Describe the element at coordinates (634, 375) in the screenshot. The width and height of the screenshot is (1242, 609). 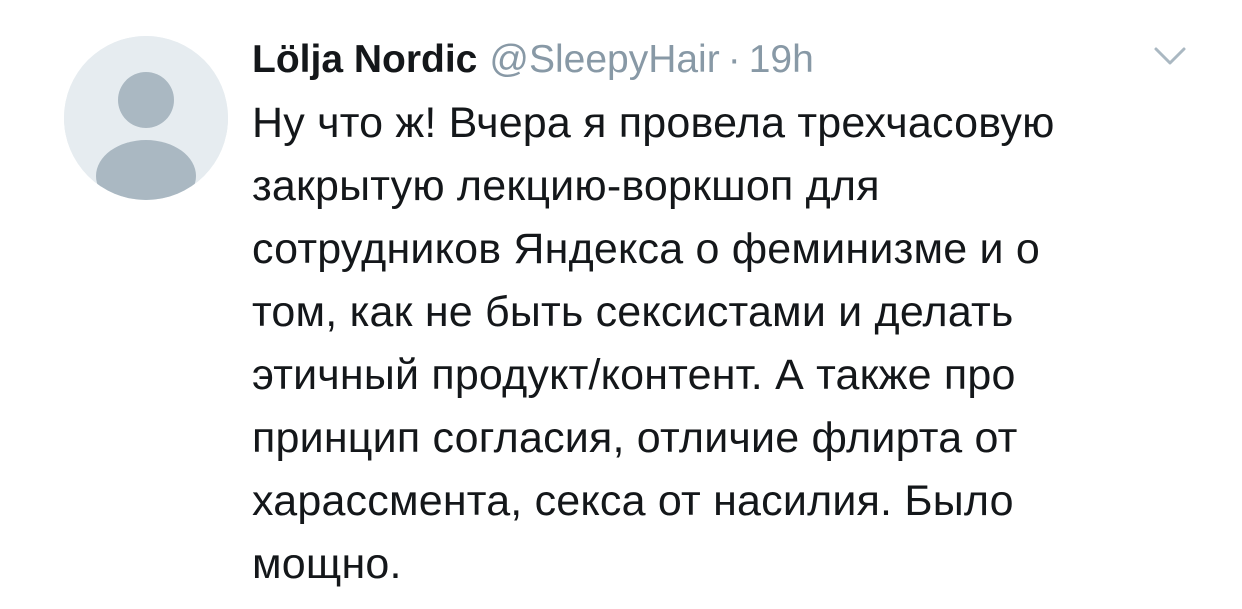
I see `tweet-text-line: этичный продукт/контент. А также про` at that location.